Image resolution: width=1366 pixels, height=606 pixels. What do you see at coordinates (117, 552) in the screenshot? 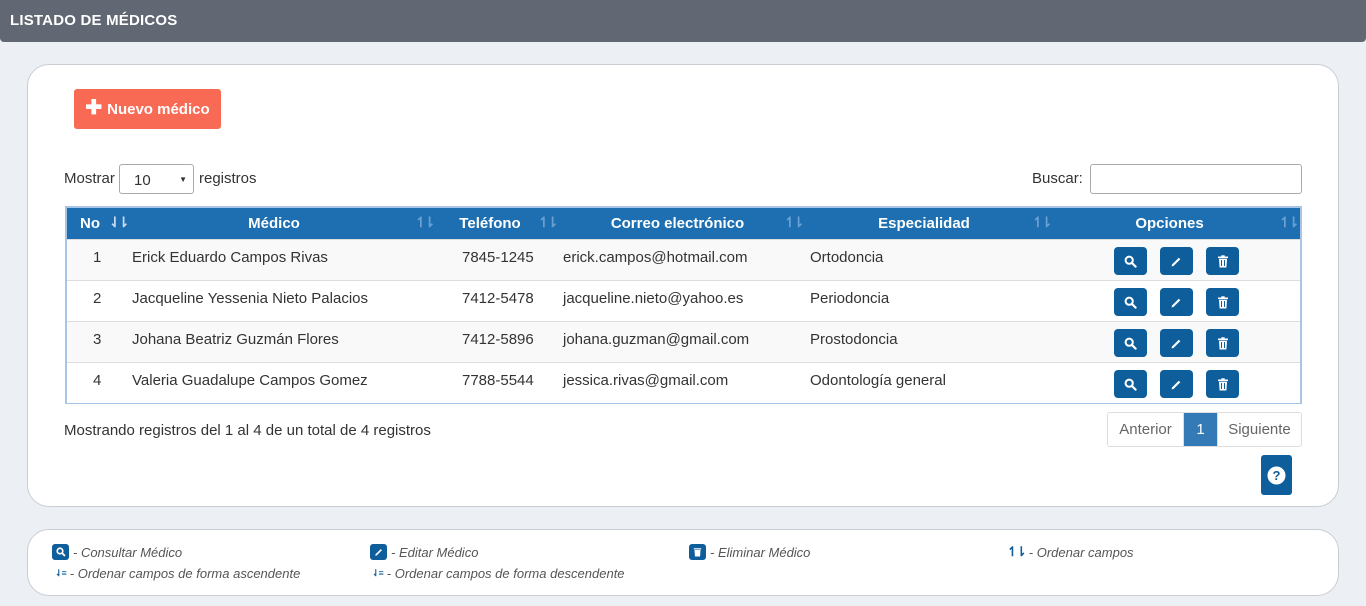
I see `legend-consult: - Consultar Médico` at bounding box center [117, 552].